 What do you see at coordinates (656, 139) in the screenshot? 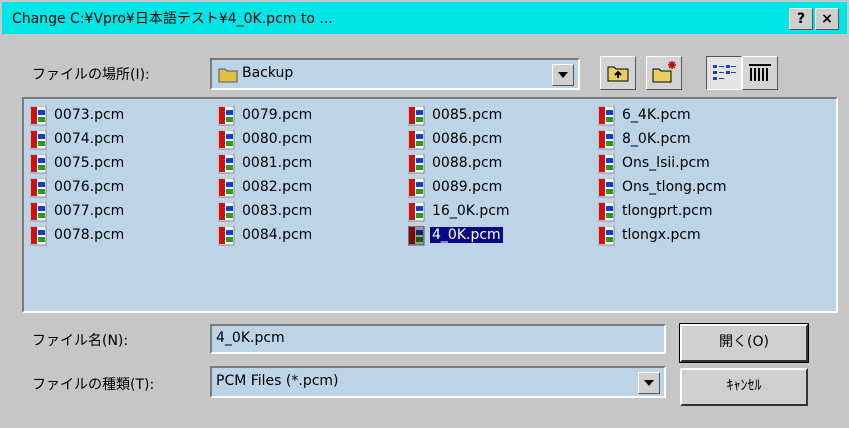
I see `file-name: 8_0K.pcm` at bounding box center [656, 139].